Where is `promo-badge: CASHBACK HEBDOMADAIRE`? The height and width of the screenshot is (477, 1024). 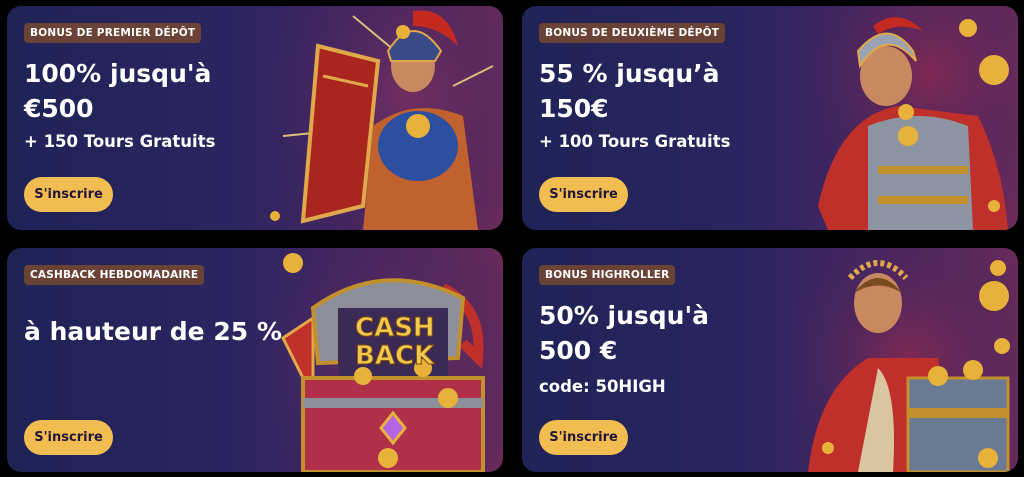 promo-badge: CASHBACK HEBDOMADAIRE is located at coordinates (114, 275).